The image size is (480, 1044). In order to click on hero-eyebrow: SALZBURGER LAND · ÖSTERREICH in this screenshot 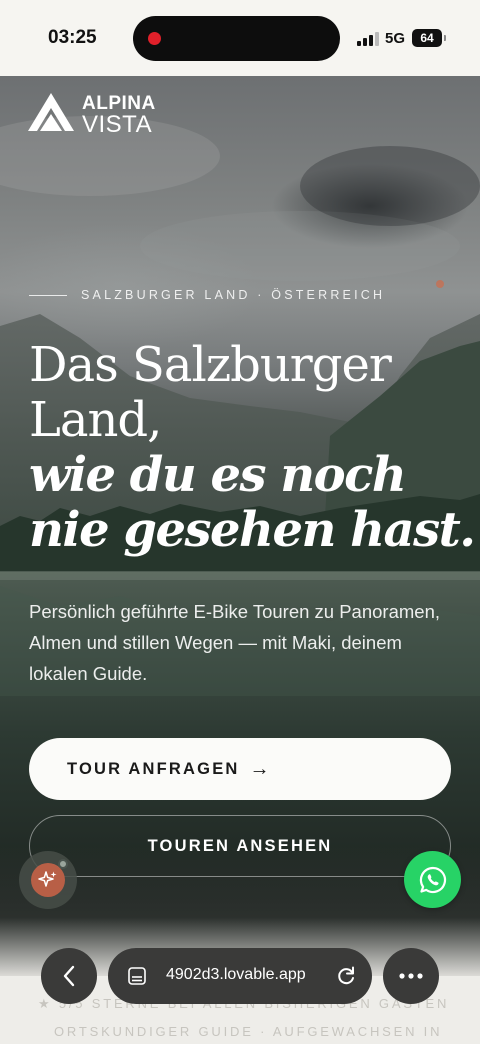, I will do `click(207, 295)`.